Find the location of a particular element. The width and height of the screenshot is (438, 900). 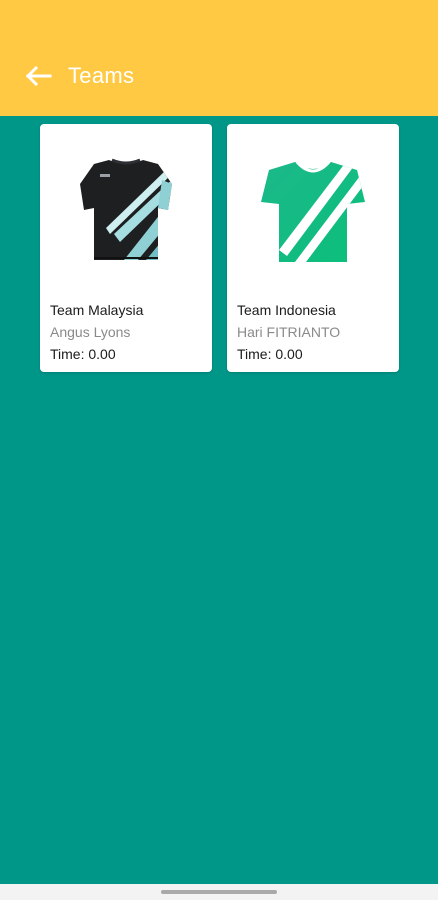

app-bar: Teams is located at coordinates (219, 58).